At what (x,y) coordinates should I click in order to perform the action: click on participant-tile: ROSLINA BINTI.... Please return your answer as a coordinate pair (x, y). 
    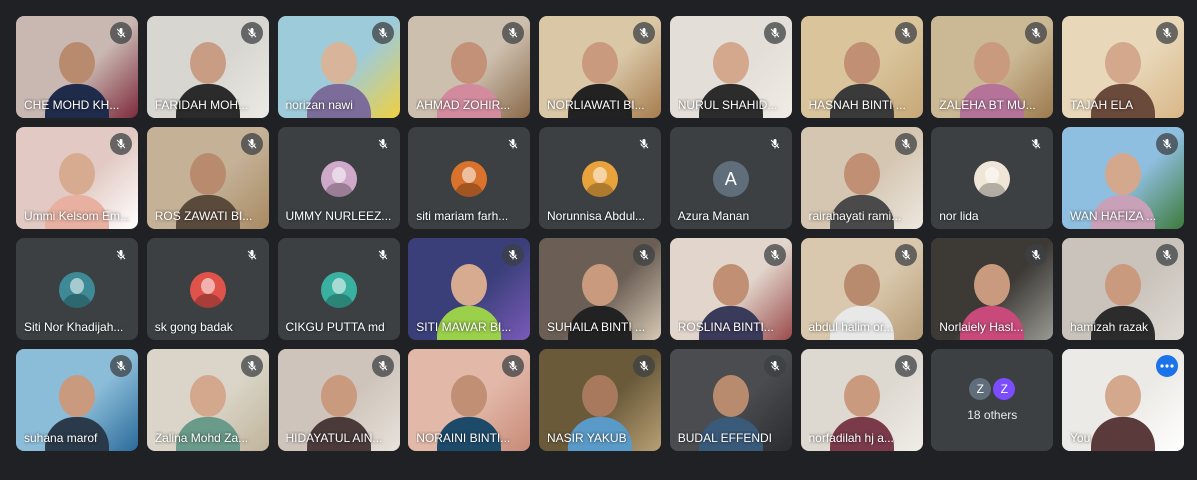
    Looking at the image, I should click on (730, 289).